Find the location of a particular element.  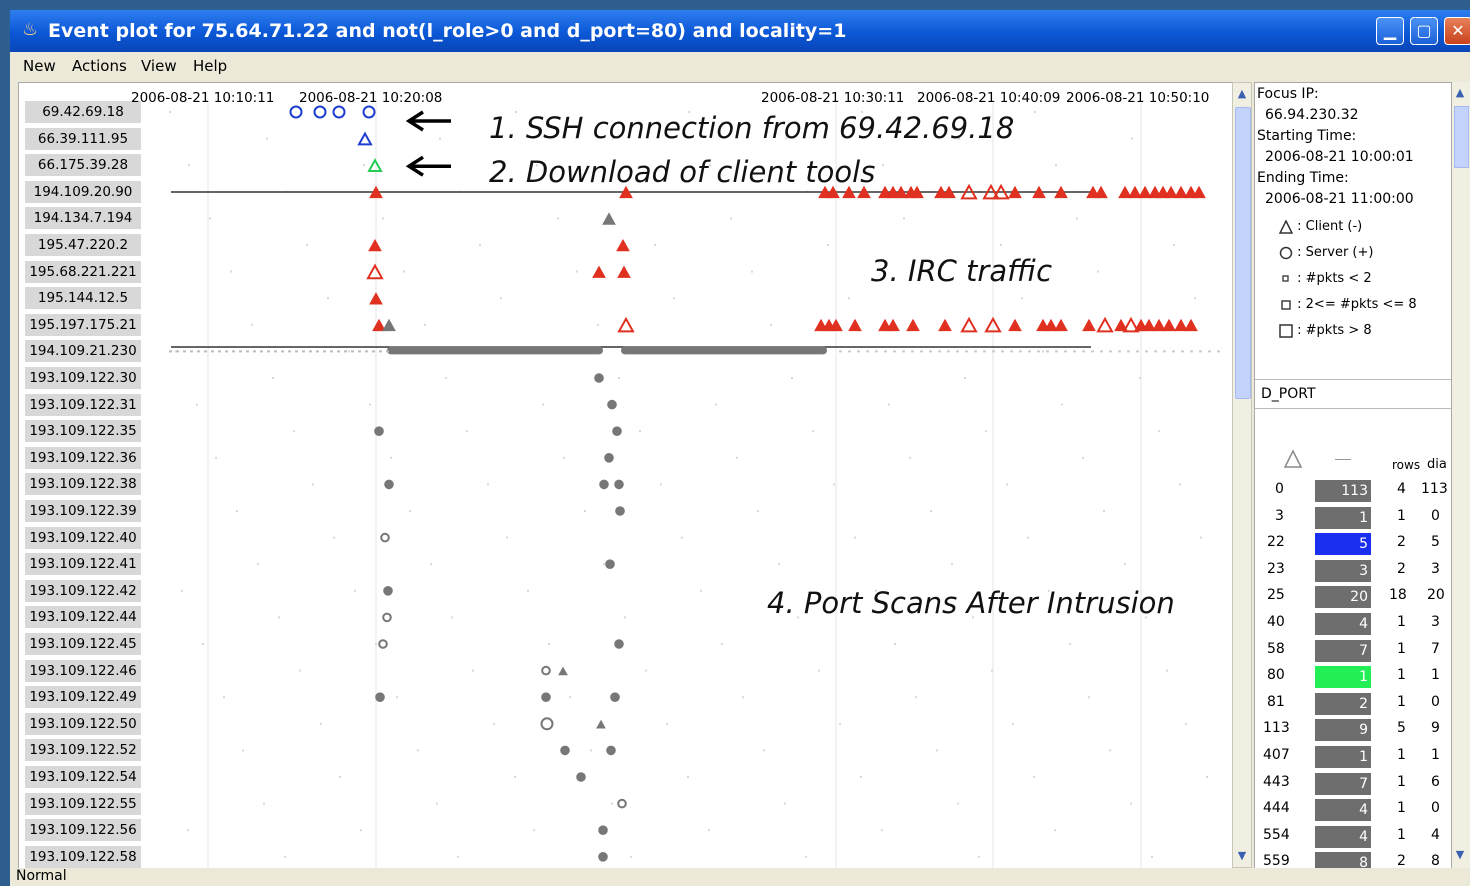

ip-row-label: 194.109.20.90 is located at coordinates (83, 191).